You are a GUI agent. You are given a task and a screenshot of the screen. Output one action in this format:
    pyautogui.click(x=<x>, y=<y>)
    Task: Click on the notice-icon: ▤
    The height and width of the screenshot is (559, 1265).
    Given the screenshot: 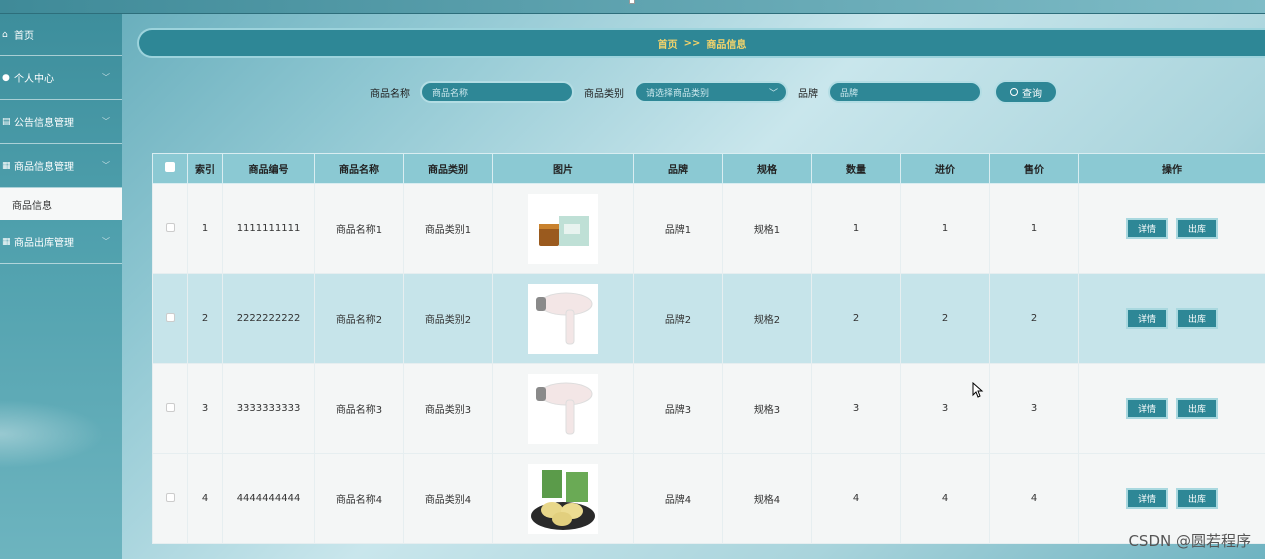 What is the action you would take?
    pyautogui.click(x=6, y=121)
    